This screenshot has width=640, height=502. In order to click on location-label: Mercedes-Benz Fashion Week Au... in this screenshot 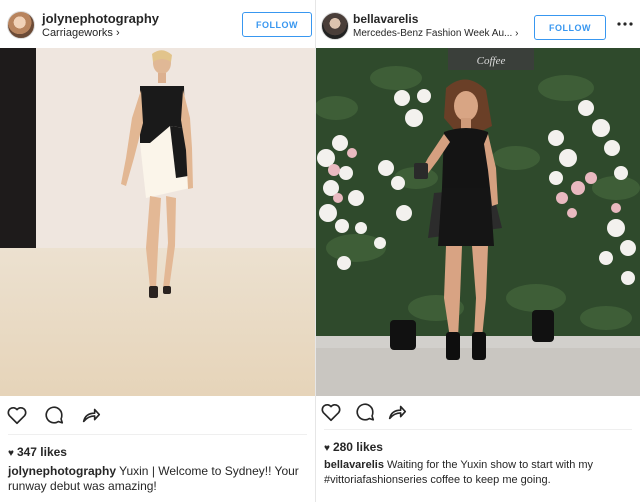, I will do `click(433, 33)`.